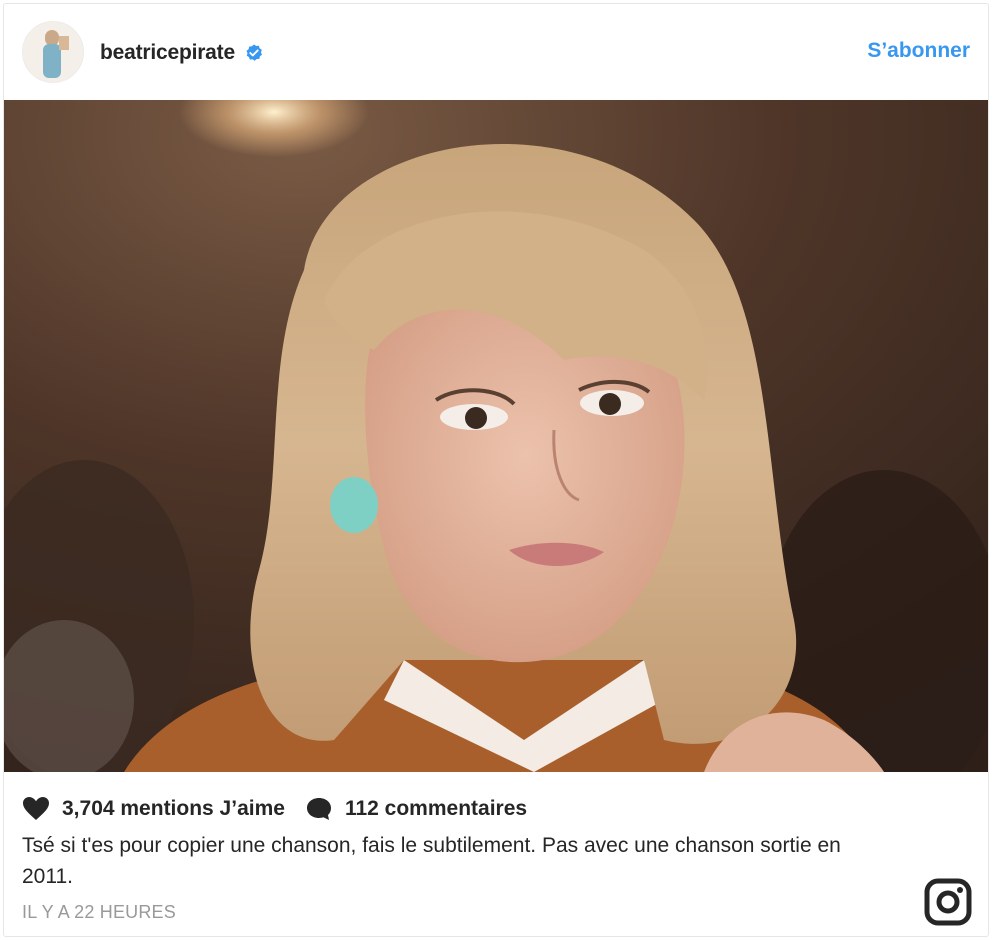 This screenshot has width=994, height=940. I want to click on instagram-icon, so click(948, 902).